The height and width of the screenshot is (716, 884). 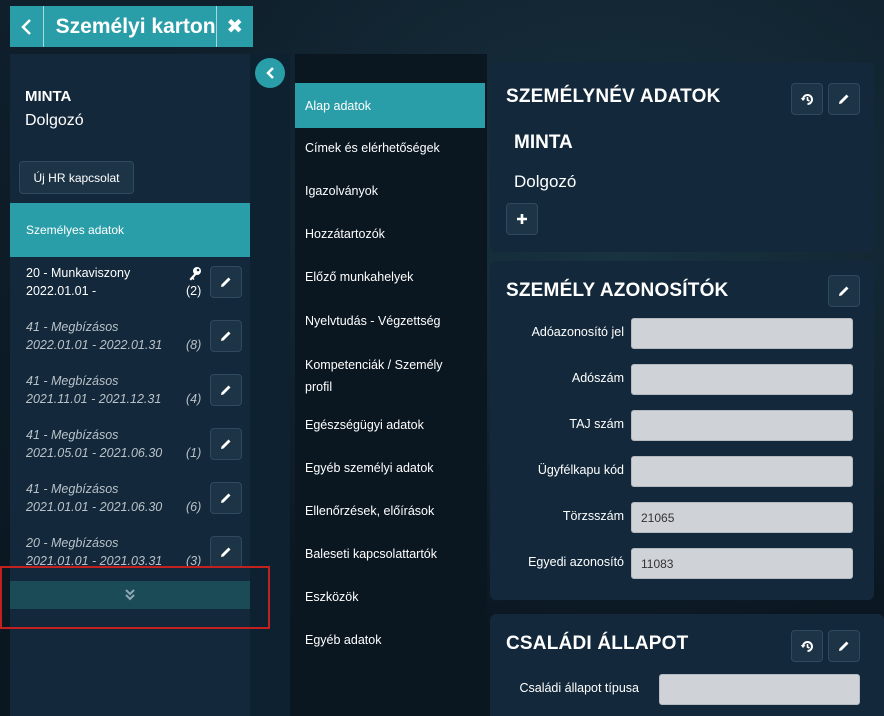 I want to click on new-hr-relation-button: Új HR kapcsolat, so click(x=76, y=177).